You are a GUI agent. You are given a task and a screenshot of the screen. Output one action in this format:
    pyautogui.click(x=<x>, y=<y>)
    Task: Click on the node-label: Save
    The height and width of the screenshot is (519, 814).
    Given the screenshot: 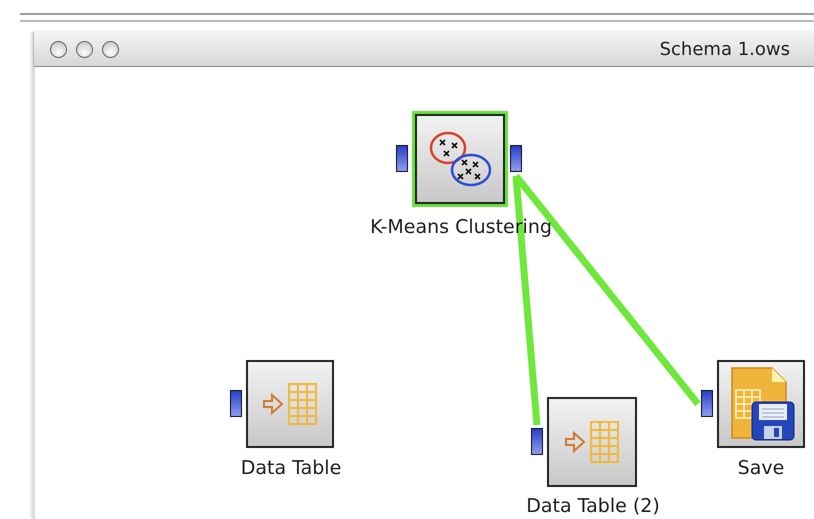 What is the action you would take?
    pyautogui.click(x=761, y=468)
    